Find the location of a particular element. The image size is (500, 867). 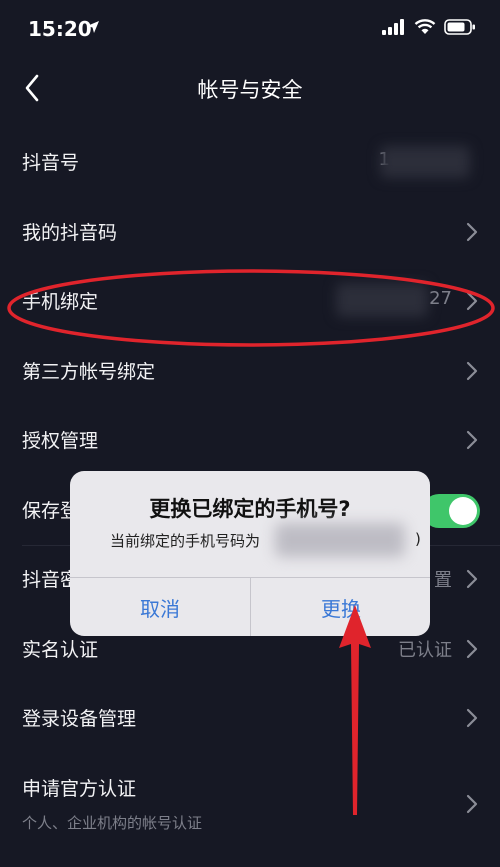

dialog-title: 更换已绑定的手机号? is located at coordinates (250, 509).